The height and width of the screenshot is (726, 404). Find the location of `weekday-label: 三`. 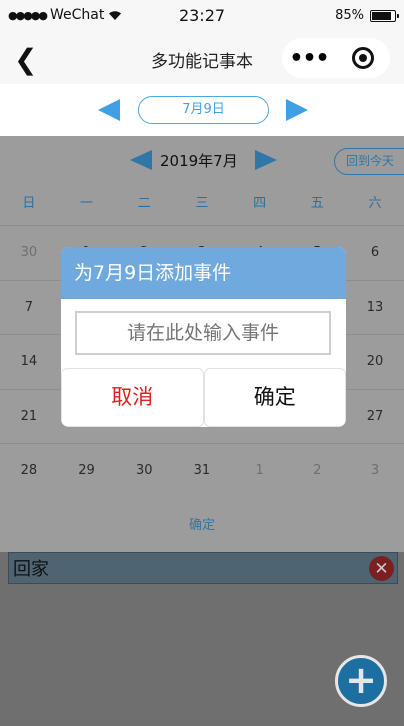

weekday-label: 三 is located at coordinates (202, 203).